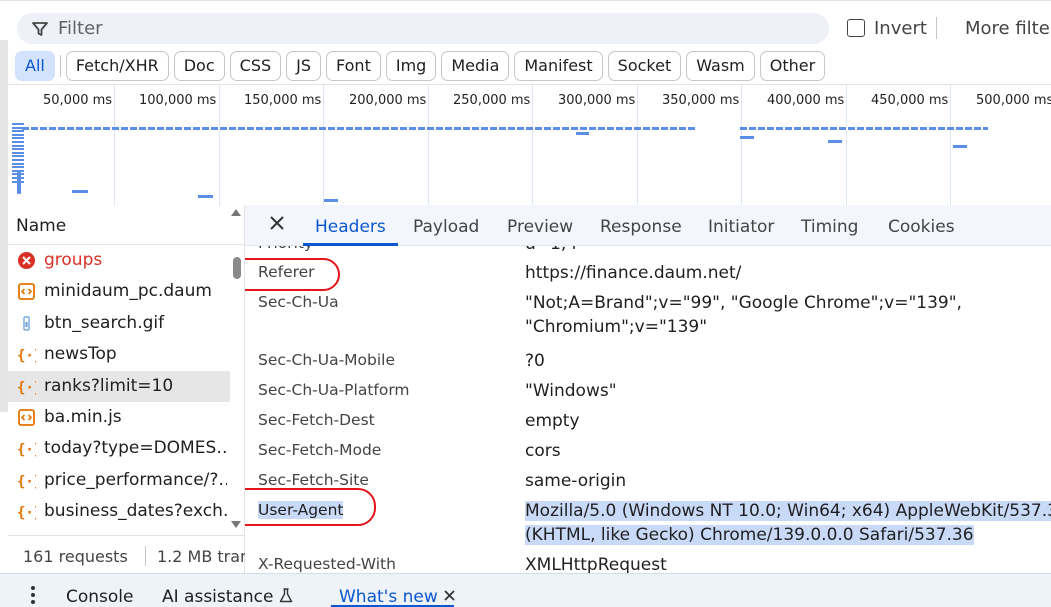  Describe the element at coordinates (35, 66) in the screenshot. I see `type-filter-all: All` at that location.